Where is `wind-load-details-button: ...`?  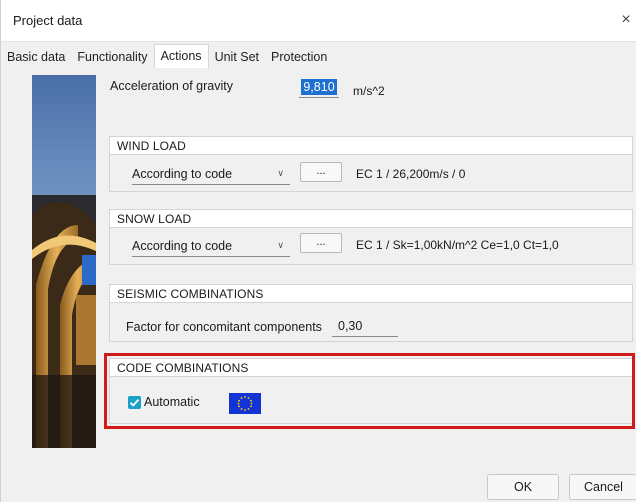
wind-load-details-button: ... is located at coordinates (321, 172).